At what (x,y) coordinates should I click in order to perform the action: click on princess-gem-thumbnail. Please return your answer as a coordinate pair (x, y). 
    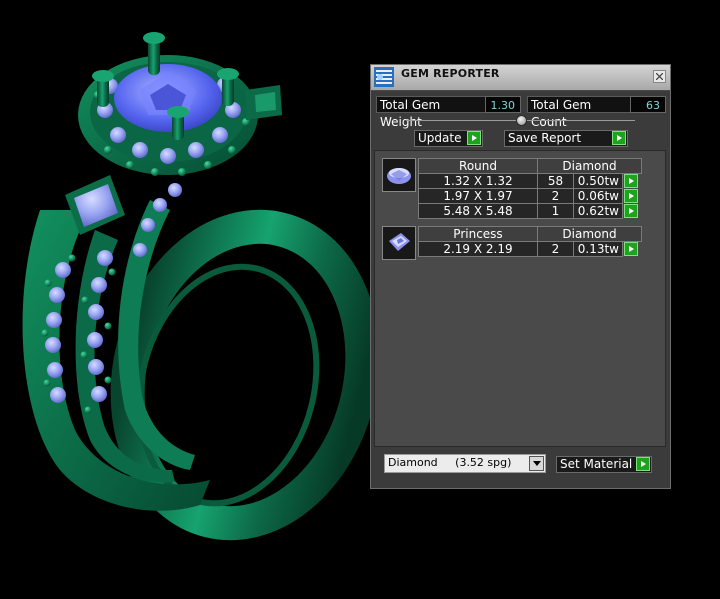
    Looking at the image, I should click on (399, 243).